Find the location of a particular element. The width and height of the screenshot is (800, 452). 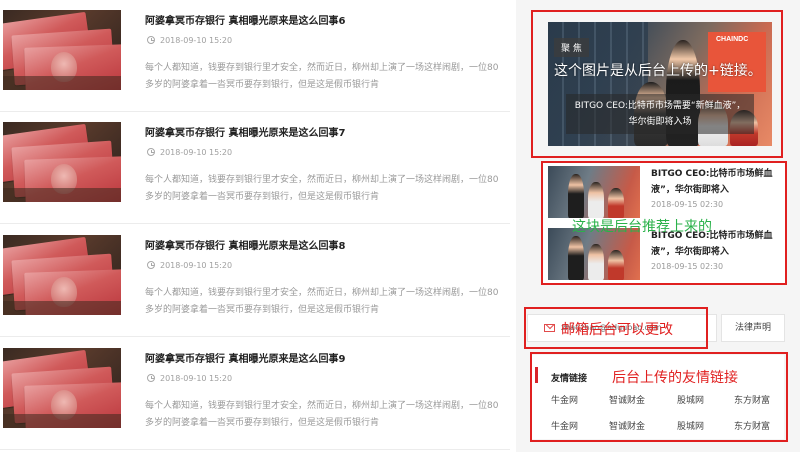

recommend-title: BITGO CEO:比特币市场鲜血液”，华尔街即将入 is located at coordinates (714, 182).